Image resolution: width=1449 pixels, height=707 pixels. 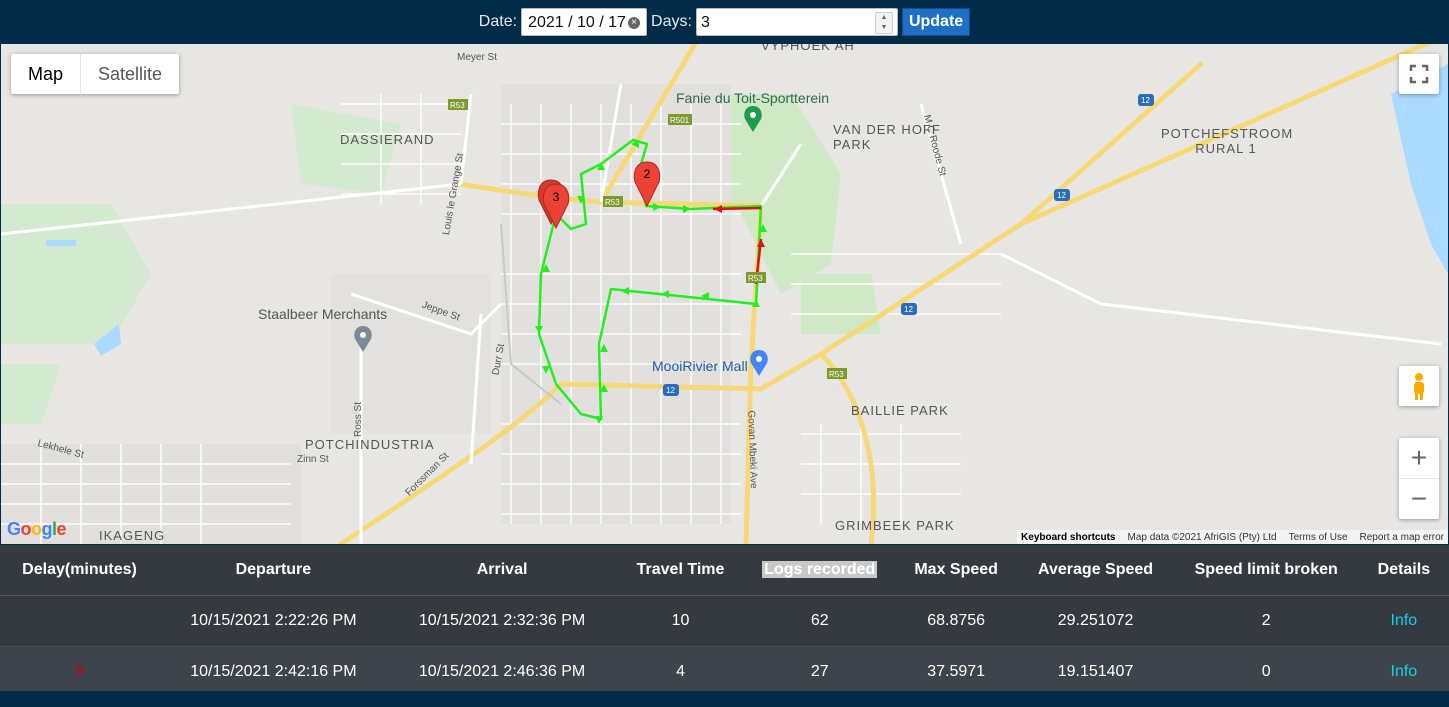 What do you see at coordinates (273, 621) in the screenshot?
I see `cell-departure: 10/15/2021 2:22:26 PM` at bounding box center [273, 621].